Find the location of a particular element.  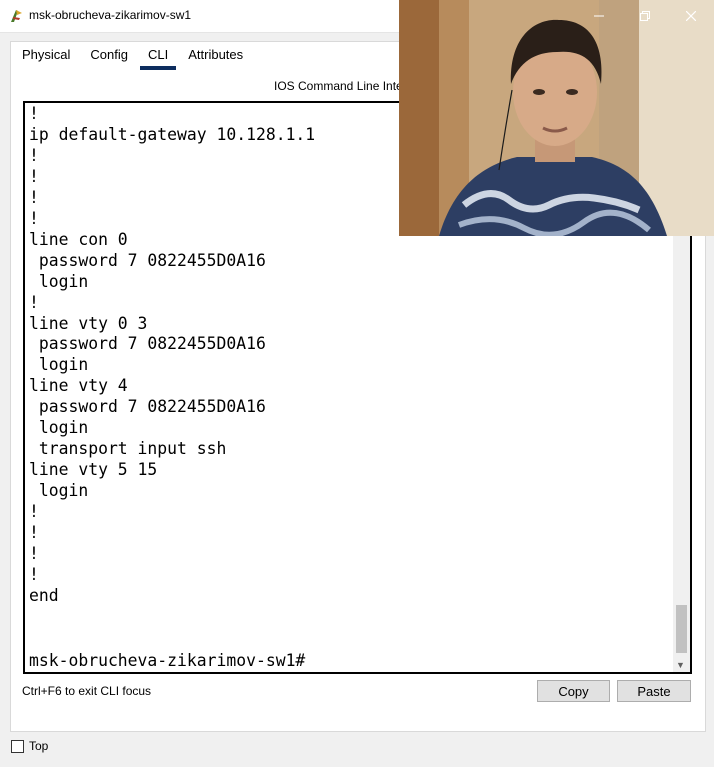

tab-attributes: Attributes is located at coordinates (215, 56).